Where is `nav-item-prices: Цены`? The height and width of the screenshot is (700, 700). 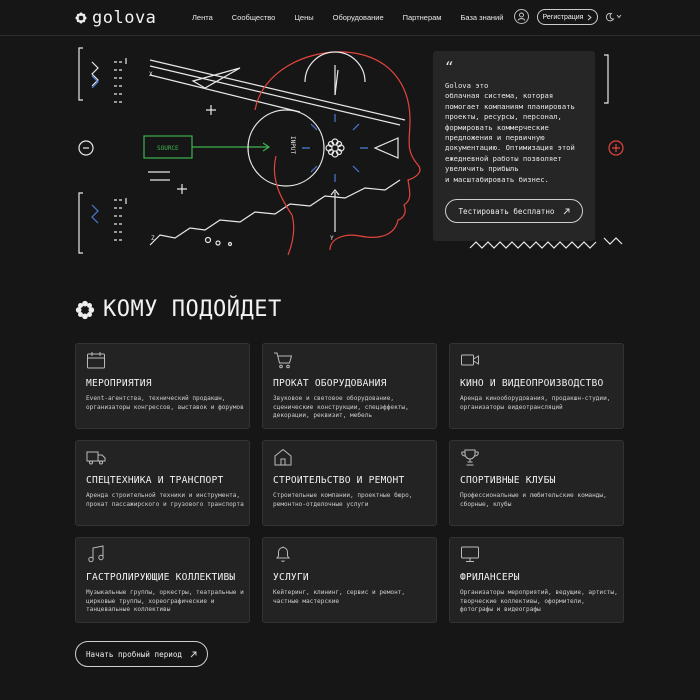 nav-item-prices: Цены is located at coordinates (303, 17).